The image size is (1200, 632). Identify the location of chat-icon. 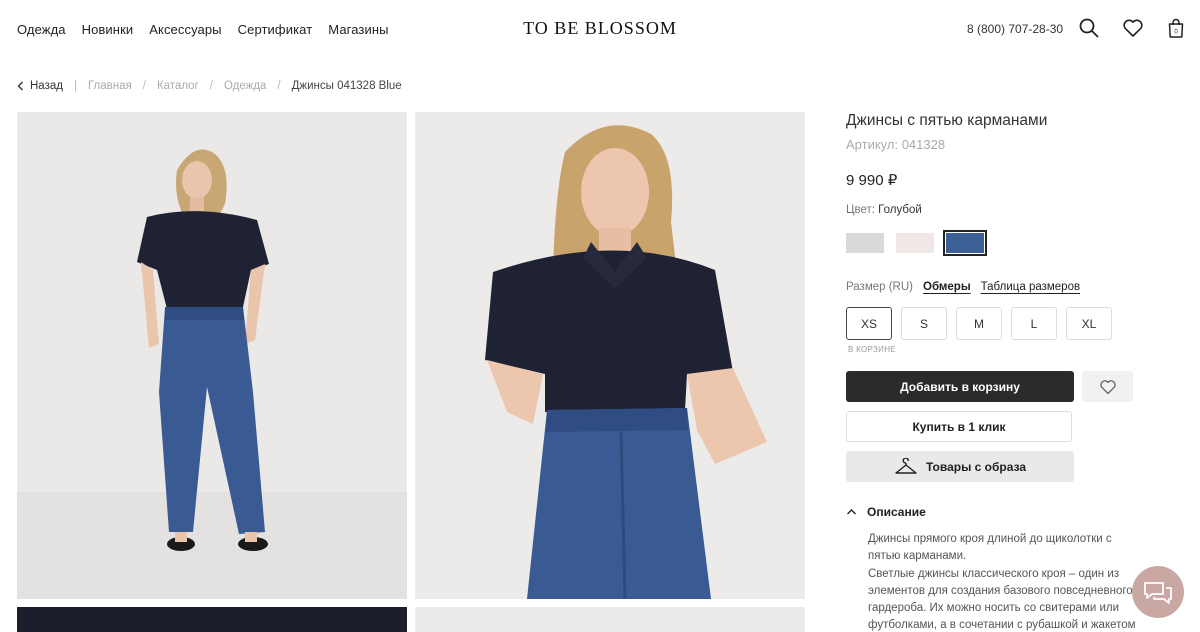
(1158, 593).